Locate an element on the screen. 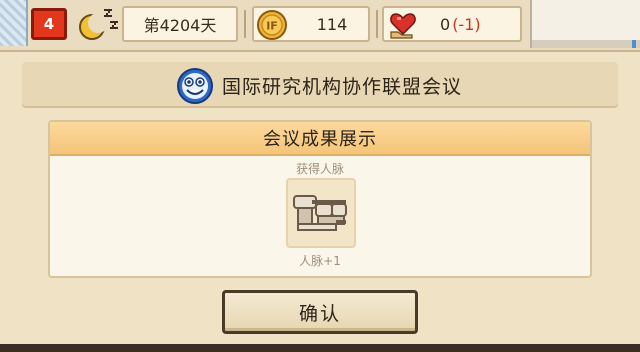 This screenshot has height=352, width=640. connections-icon is located at coordinates (320, 213).